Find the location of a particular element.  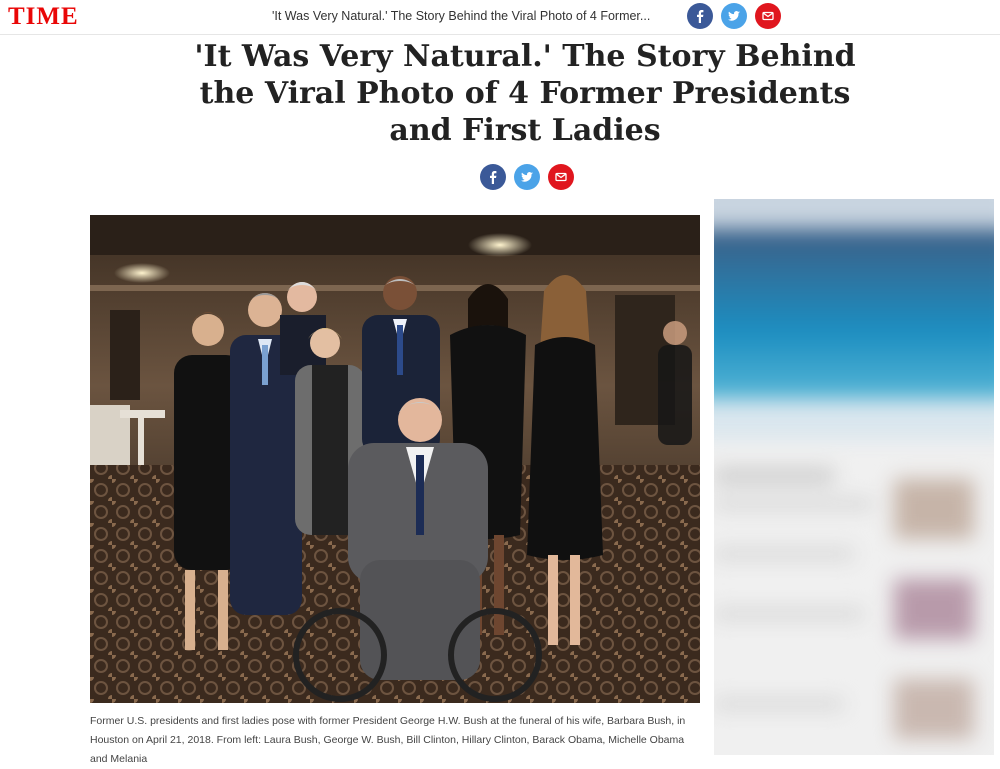

share-bar-article is located at coordinates (527, 177).